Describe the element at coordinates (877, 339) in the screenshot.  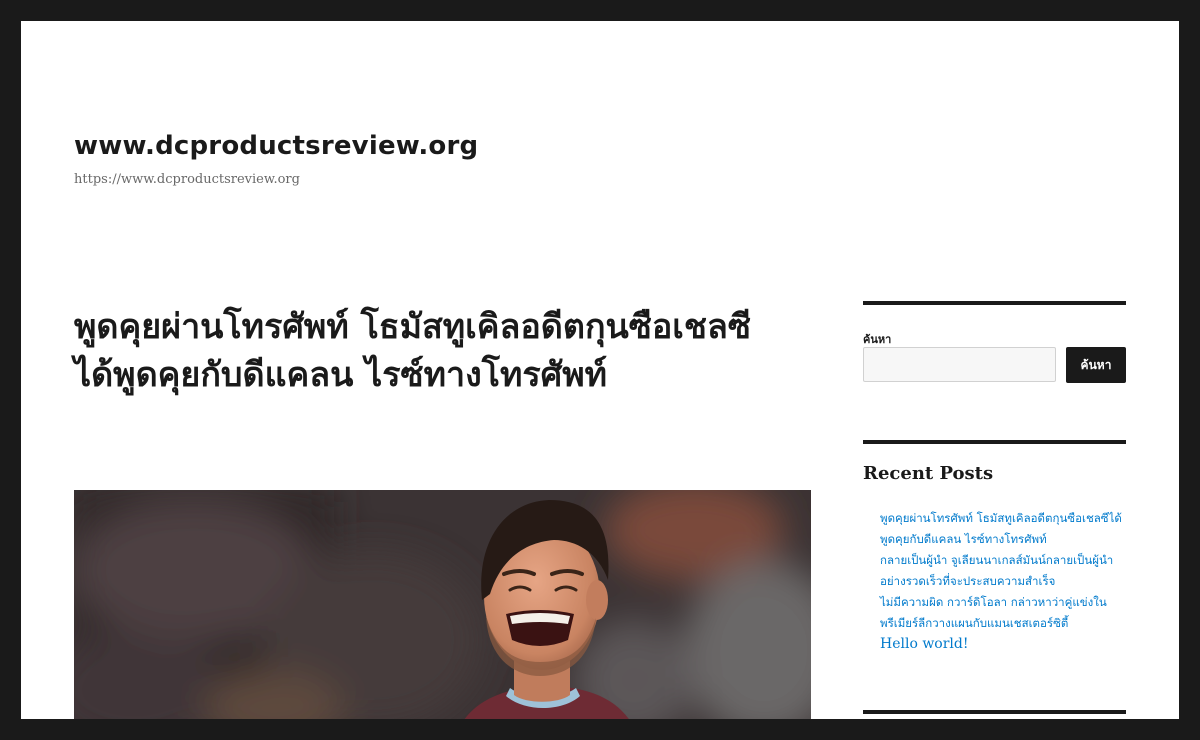
I see `search-label: ค้นหา` at that location.